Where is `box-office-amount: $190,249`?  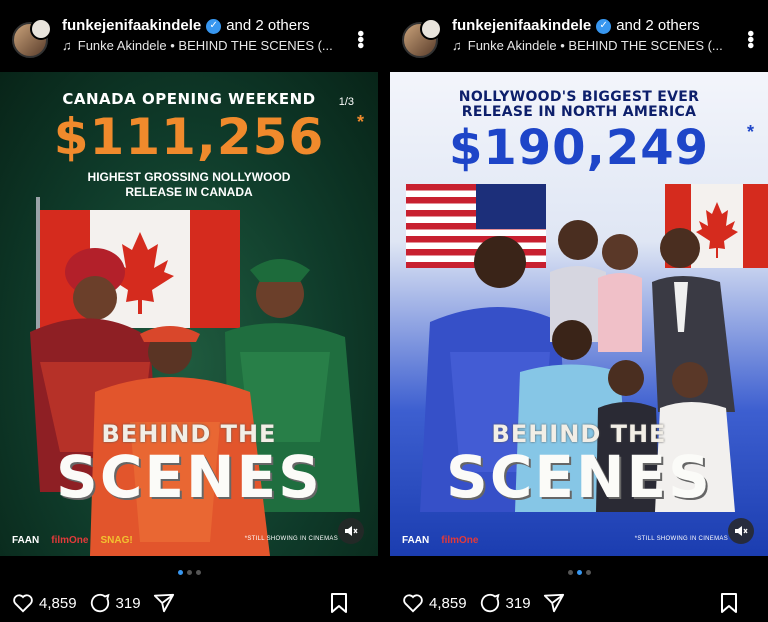 box-office-amount: $190,249 is located at coordinates (579, 148).